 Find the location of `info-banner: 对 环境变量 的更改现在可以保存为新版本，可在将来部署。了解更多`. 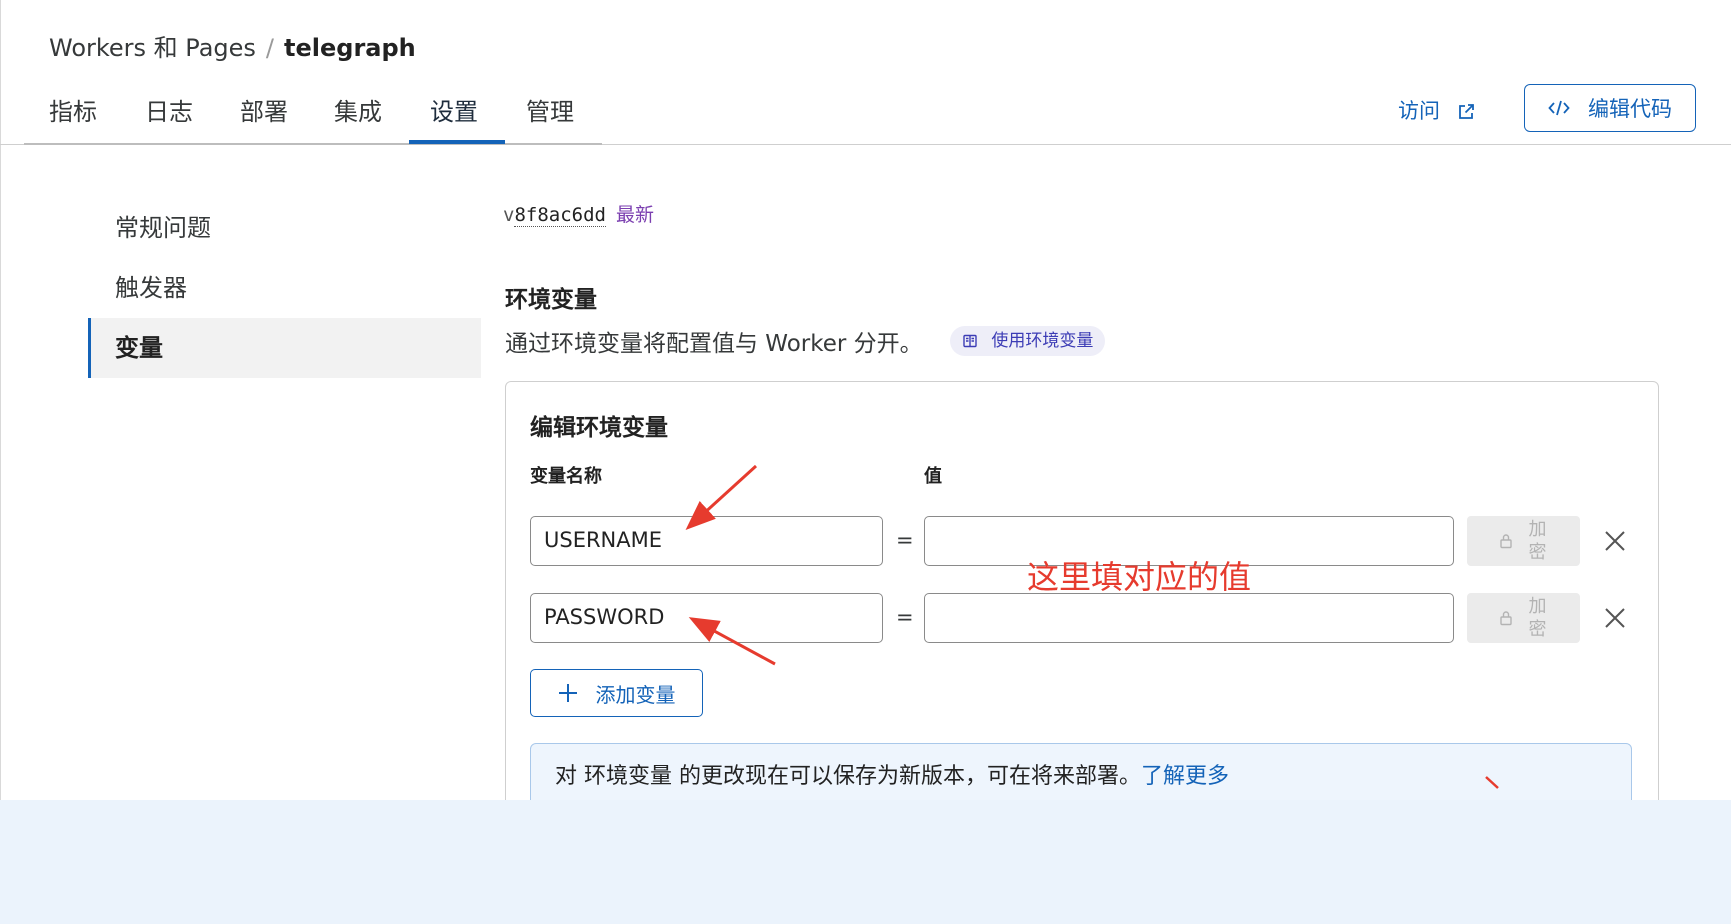

info-banner: 对 环境变量 的更改现在可以保存为新版本，可在将来部署。了解更多 is located at coordinates (1081, 771).